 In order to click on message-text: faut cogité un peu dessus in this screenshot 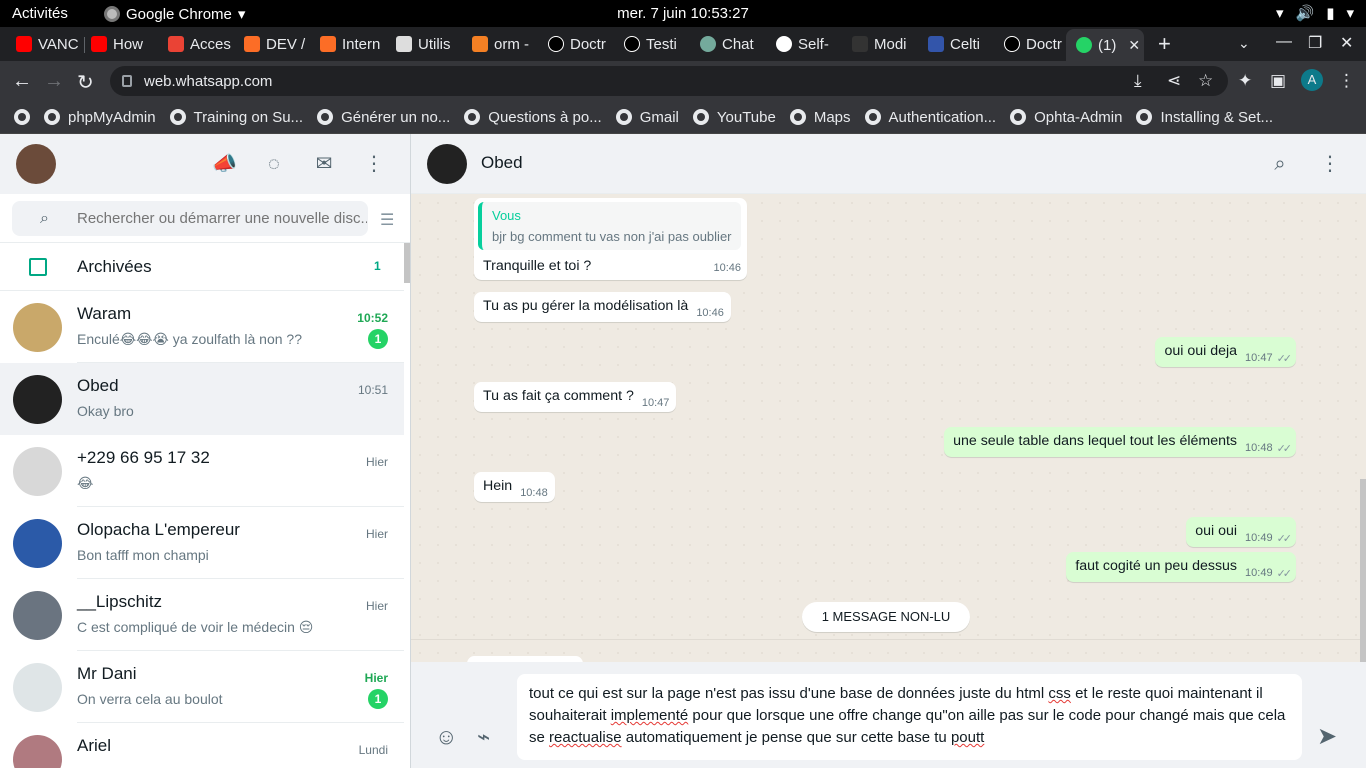, I will do `click(1156, 566)`.